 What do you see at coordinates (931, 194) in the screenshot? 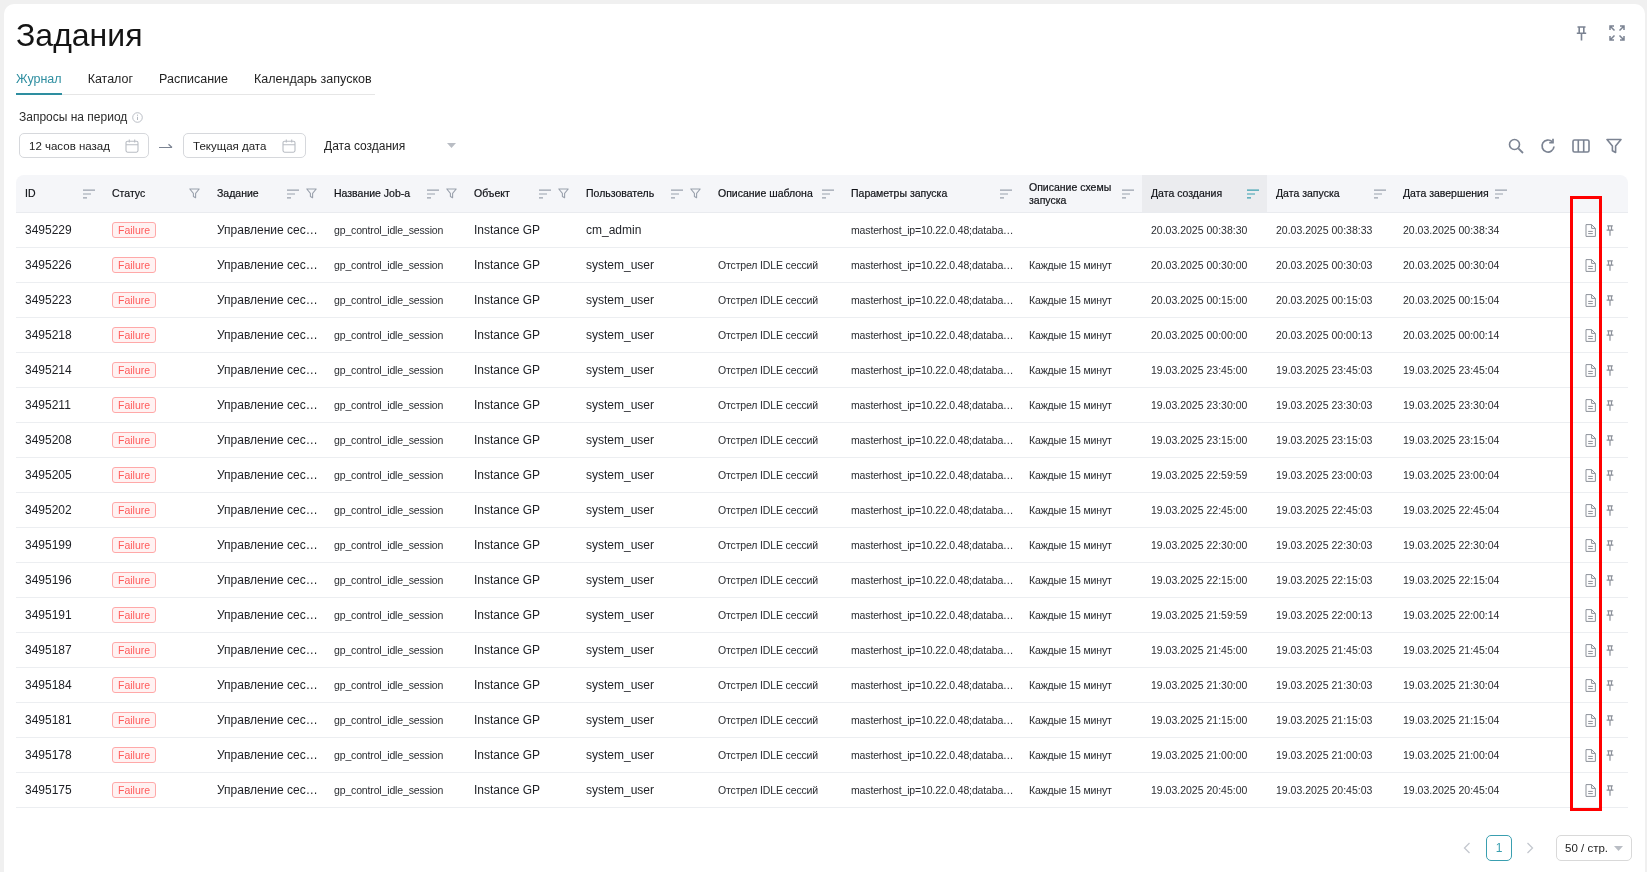
I see `column-header: Параметры запуска` at bounding box center [931, 194].